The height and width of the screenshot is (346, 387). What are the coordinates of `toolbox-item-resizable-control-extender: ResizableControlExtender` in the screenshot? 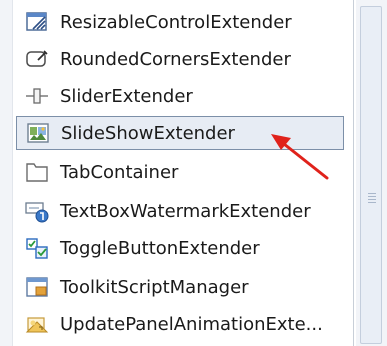 It's located at (180, 22).